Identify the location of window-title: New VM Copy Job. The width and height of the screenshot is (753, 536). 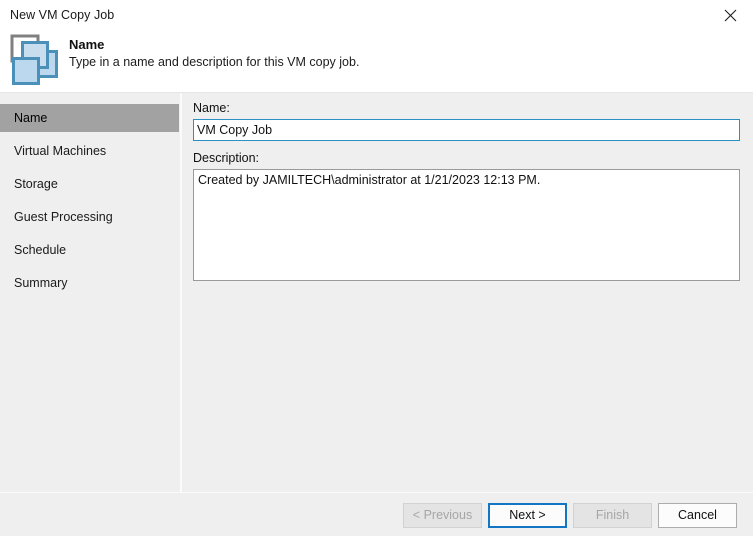
(62, 15).